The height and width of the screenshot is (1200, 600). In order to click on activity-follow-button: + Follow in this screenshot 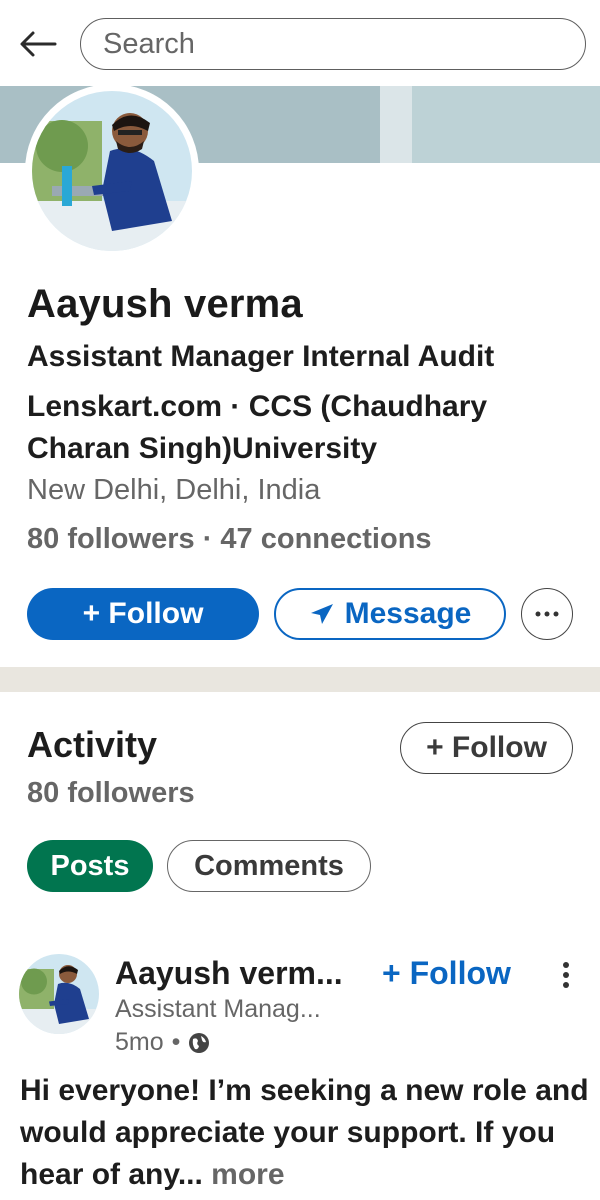, I will do `click(486, 748)`.